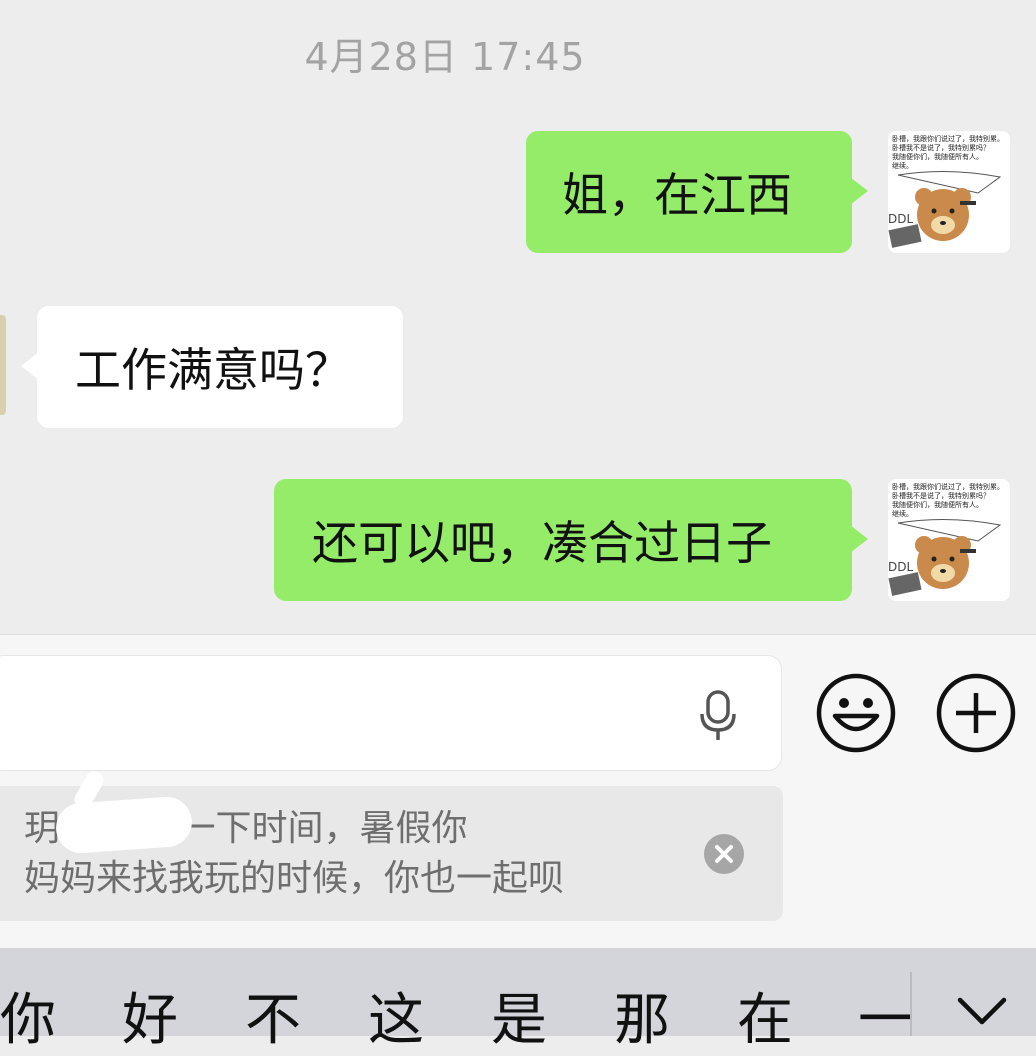  Describe the element at coordinates (765, 1021) in the screenshot. I see `candidate-word: 在` at that location.